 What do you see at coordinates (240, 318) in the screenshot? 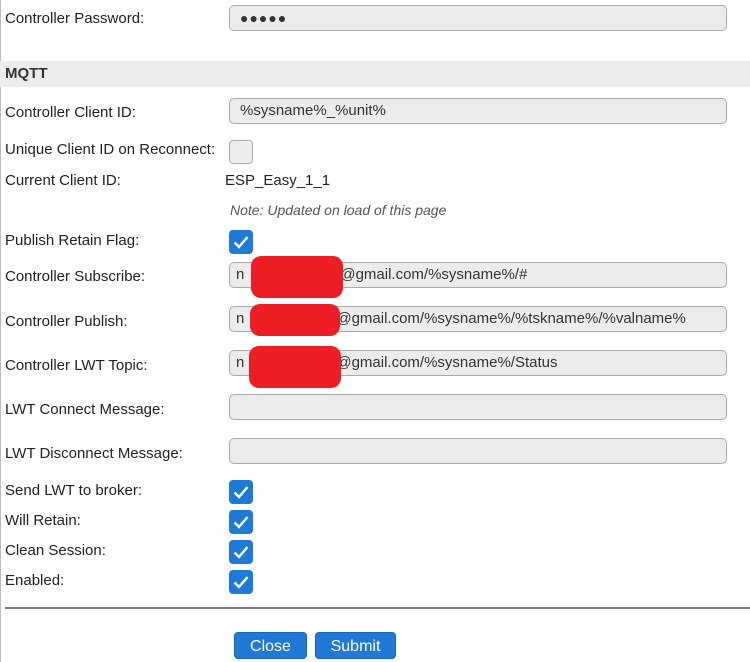
I see `publish-prefix: n` at bounding box center [240, 318].